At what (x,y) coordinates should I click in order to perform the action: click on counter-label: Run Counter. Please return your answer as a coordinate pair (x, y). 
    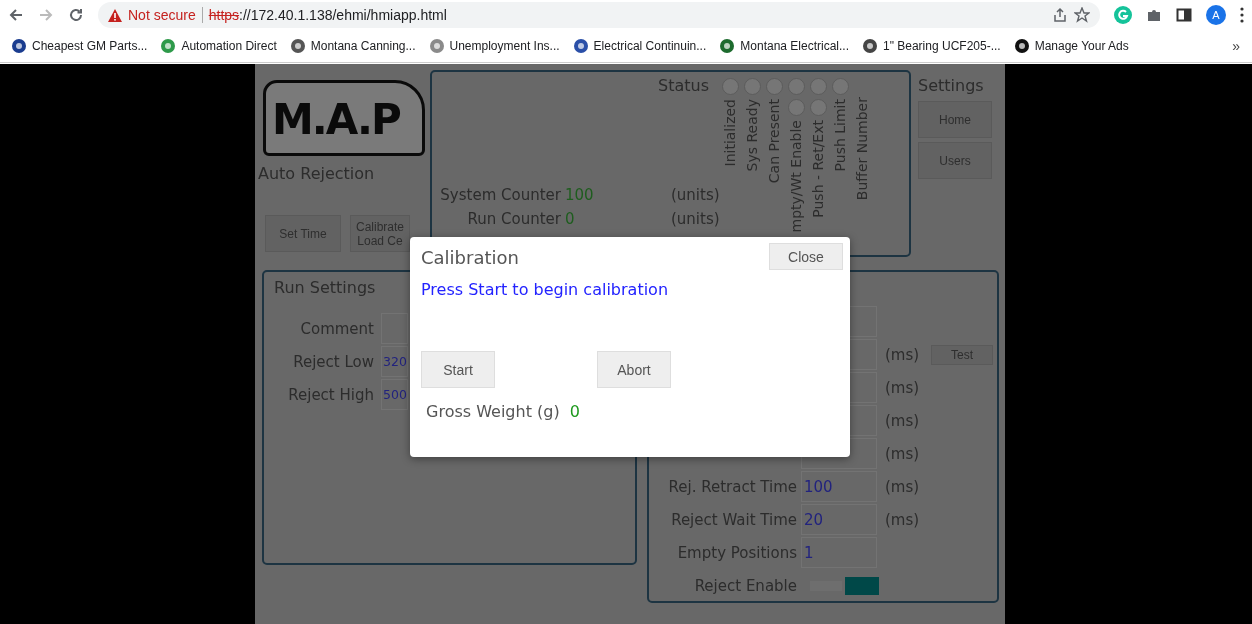
    Looking at the image, I should click on (514, 219).